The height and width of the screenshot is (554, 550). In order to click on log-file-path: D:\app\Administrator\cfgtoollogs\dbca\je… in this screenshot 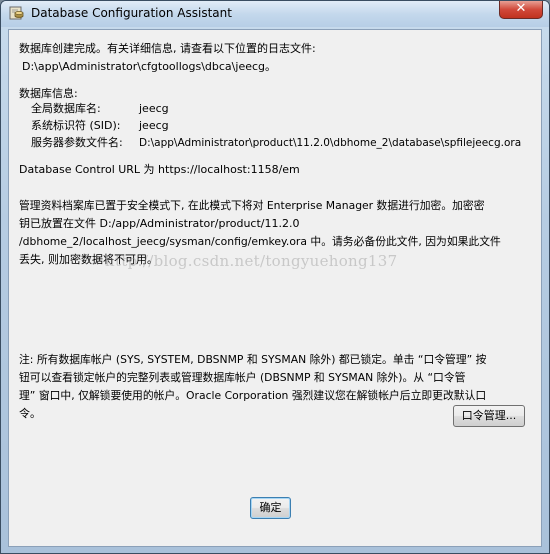, I will do `click(149, 66)`.